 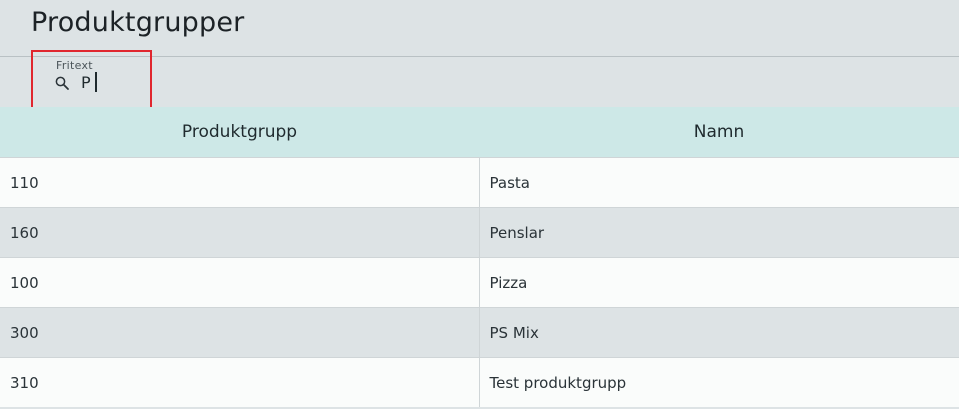 I want to click on table-row: 310 Test produktgrupp, so click(x=479, y=382).